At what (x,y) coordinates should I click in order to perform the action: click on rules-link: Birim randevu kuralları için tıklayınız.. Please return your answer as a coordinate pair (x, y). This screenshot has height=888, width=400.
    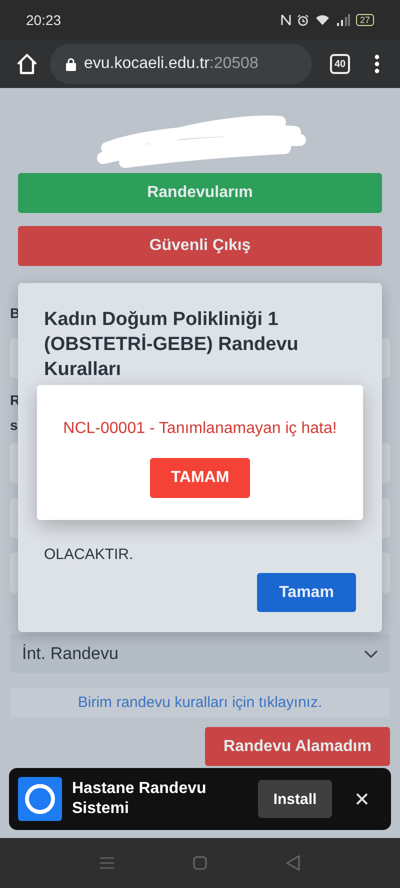
    Looking at the image, I should click on (200, 702).